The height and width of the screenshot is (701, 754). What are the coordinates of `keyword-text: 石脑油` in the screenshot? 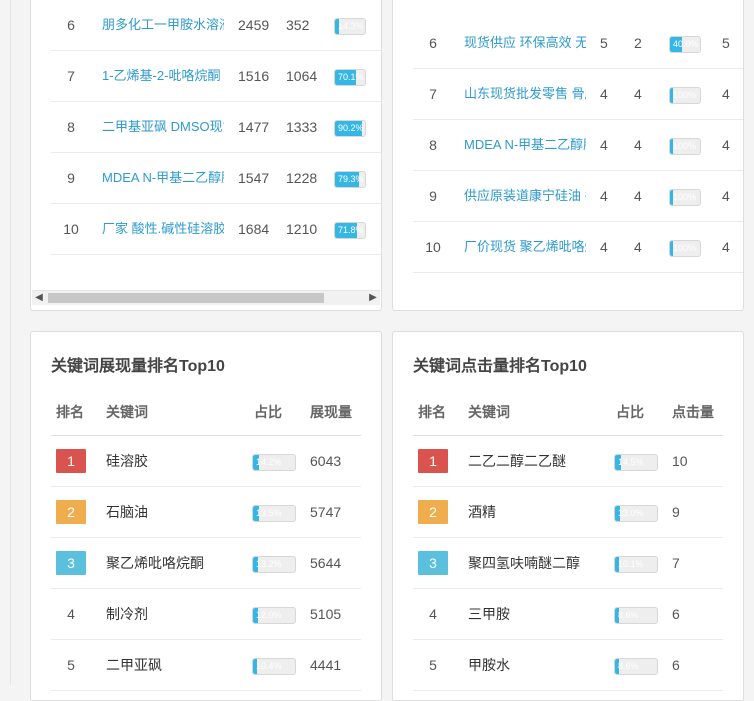 It's located at (127, 512).